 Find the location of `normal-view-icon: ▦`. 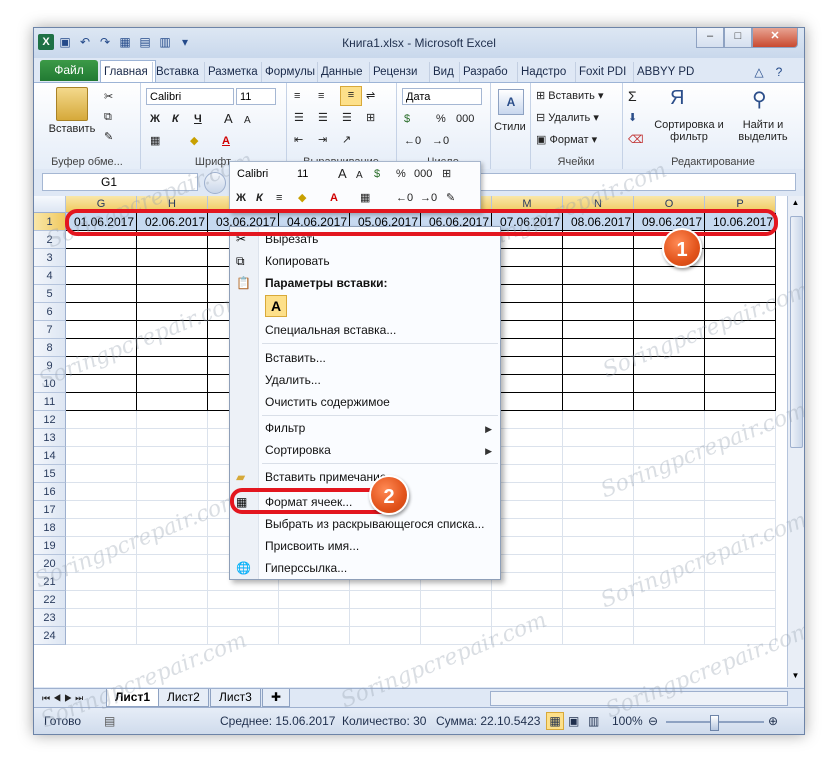

normal-view-icon: ▦ is located at coordinates (555, 721).